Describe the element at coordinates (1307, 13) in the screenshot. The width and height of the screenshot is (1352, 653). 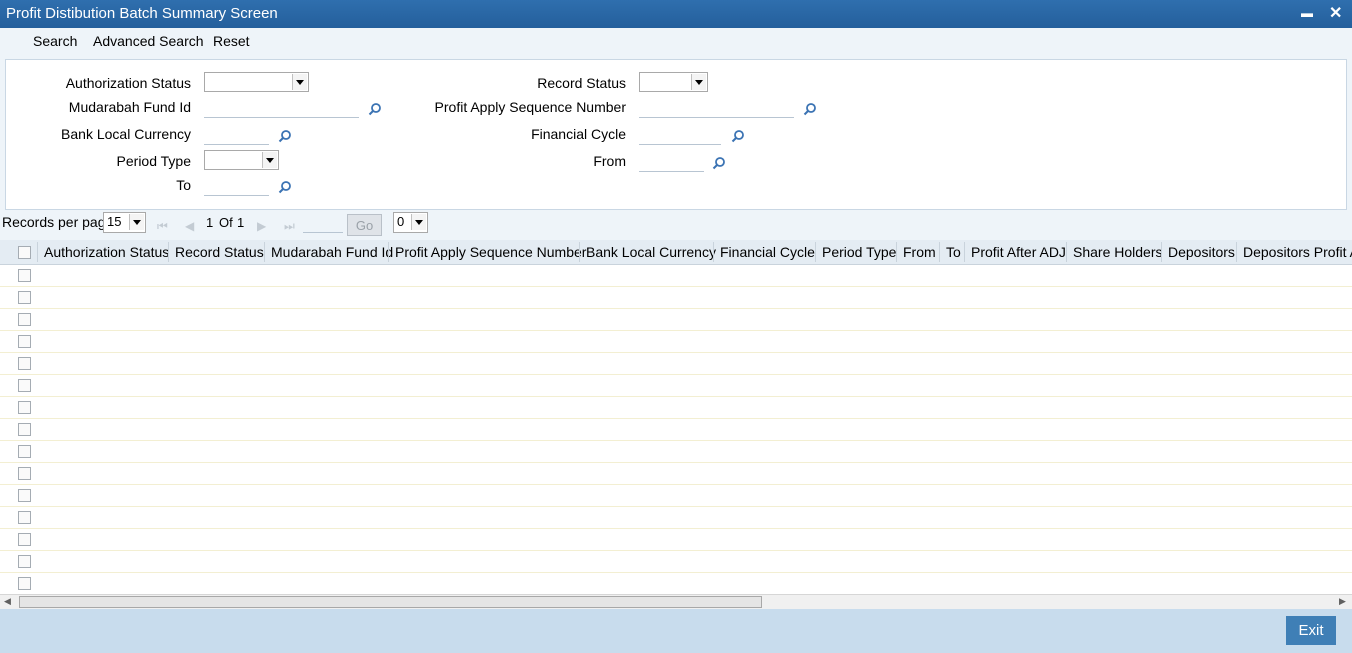
I see `minimize-icon: ▬` at that location.